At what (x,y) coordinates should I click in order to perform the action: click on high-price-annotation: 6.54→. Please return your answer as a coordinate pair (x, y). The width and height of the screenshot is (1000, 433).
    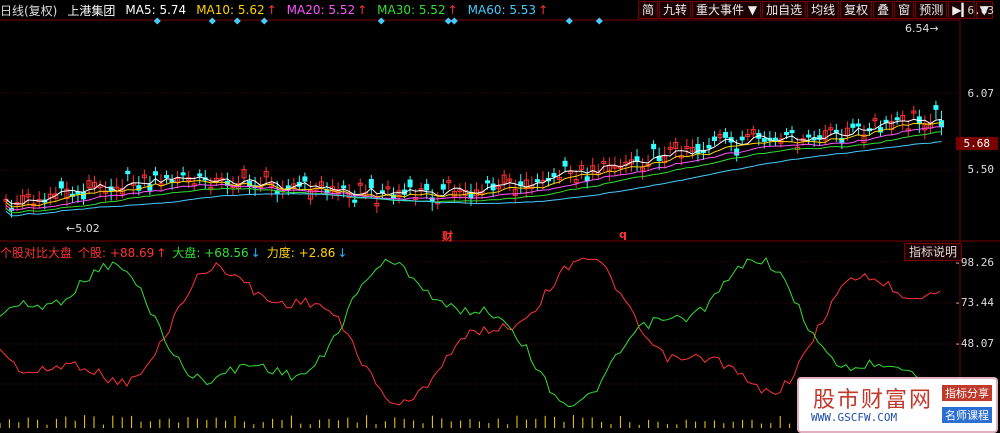
    Looking at the image, I should click on (922, 28).